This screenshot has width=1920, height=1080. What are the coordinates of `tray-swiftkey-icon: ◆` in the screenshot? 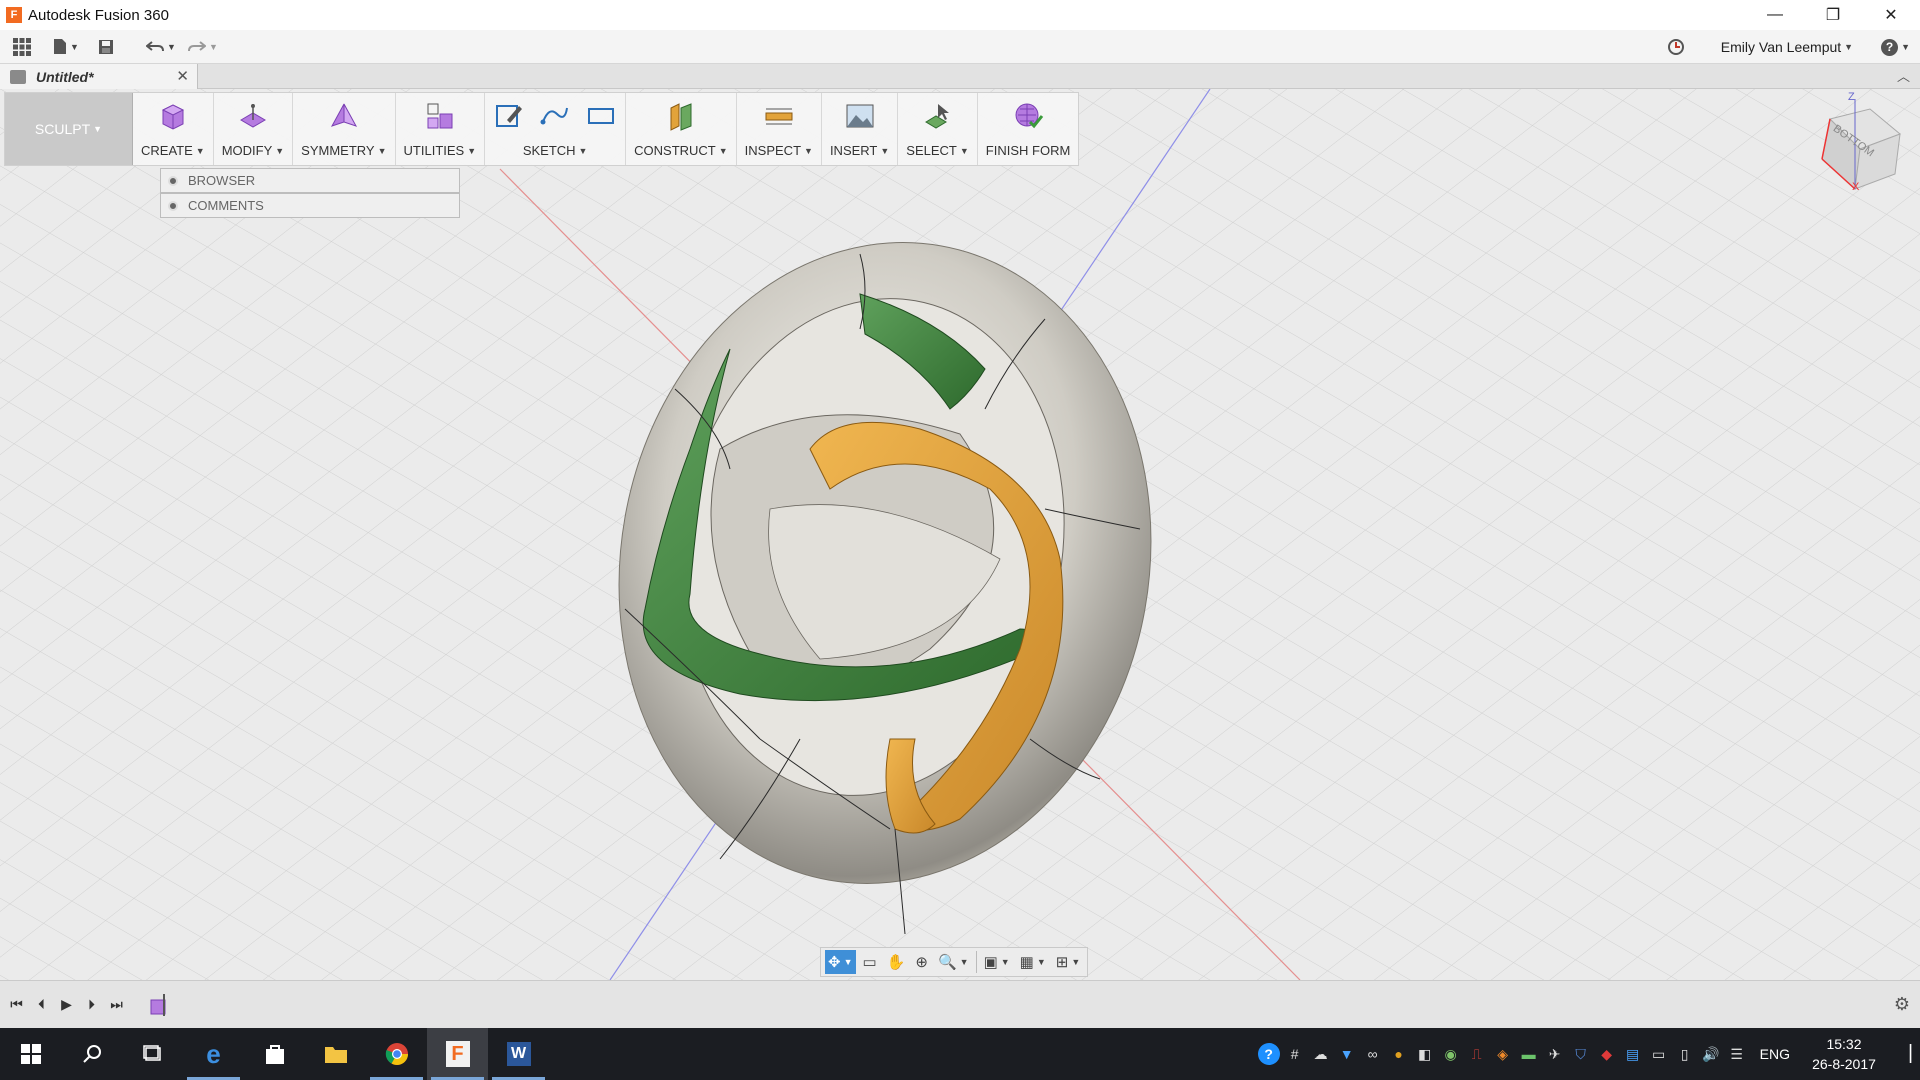 It's located at (1607, 1054).